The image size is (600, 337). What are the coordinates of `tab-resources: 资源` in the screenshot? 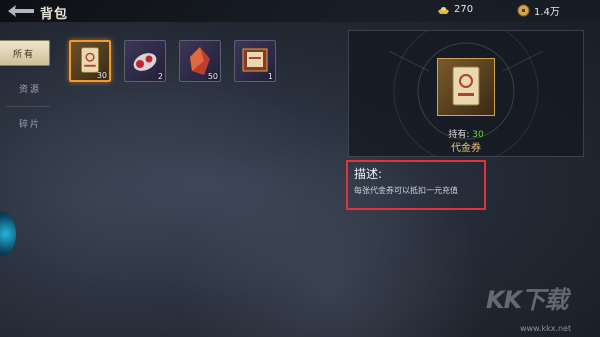 It's located at (30, 91).